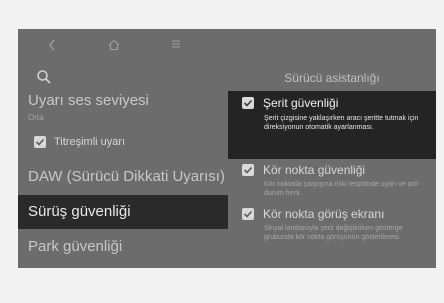 The height and width of the screenshot is (303, 444). What do you see at coordinates (176, 44) in the screenshot?
I see `hamburger-menu-icon` at bounding box center [176, 44].